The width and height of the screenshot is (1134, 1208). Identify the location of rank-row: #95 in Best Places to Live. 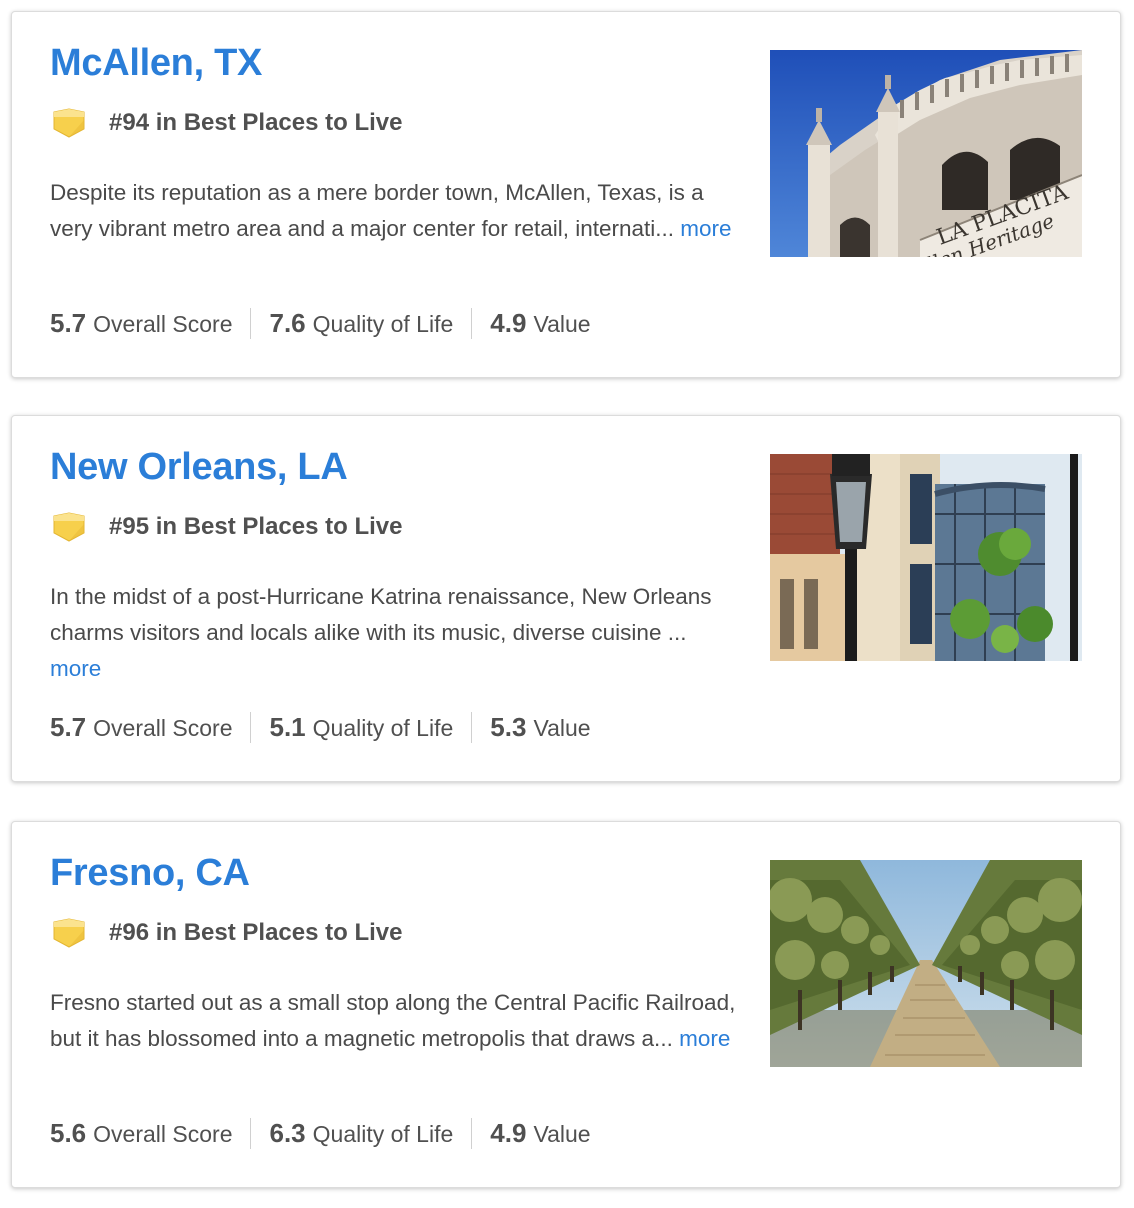
(227, 527).